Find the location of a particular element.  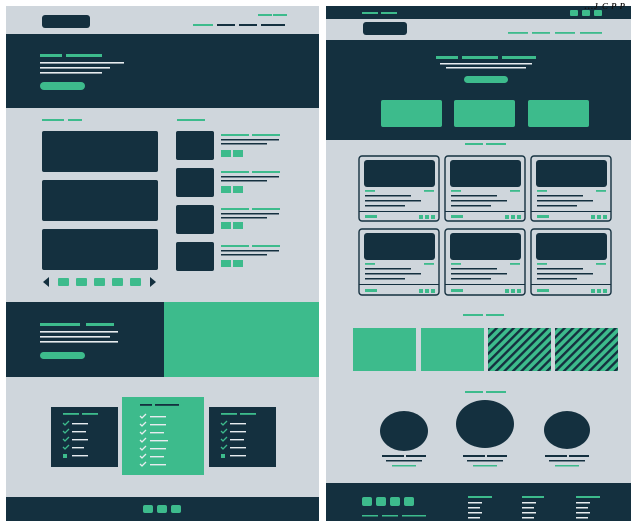

right-hero-cta-button is located at coordinates (486, 79).